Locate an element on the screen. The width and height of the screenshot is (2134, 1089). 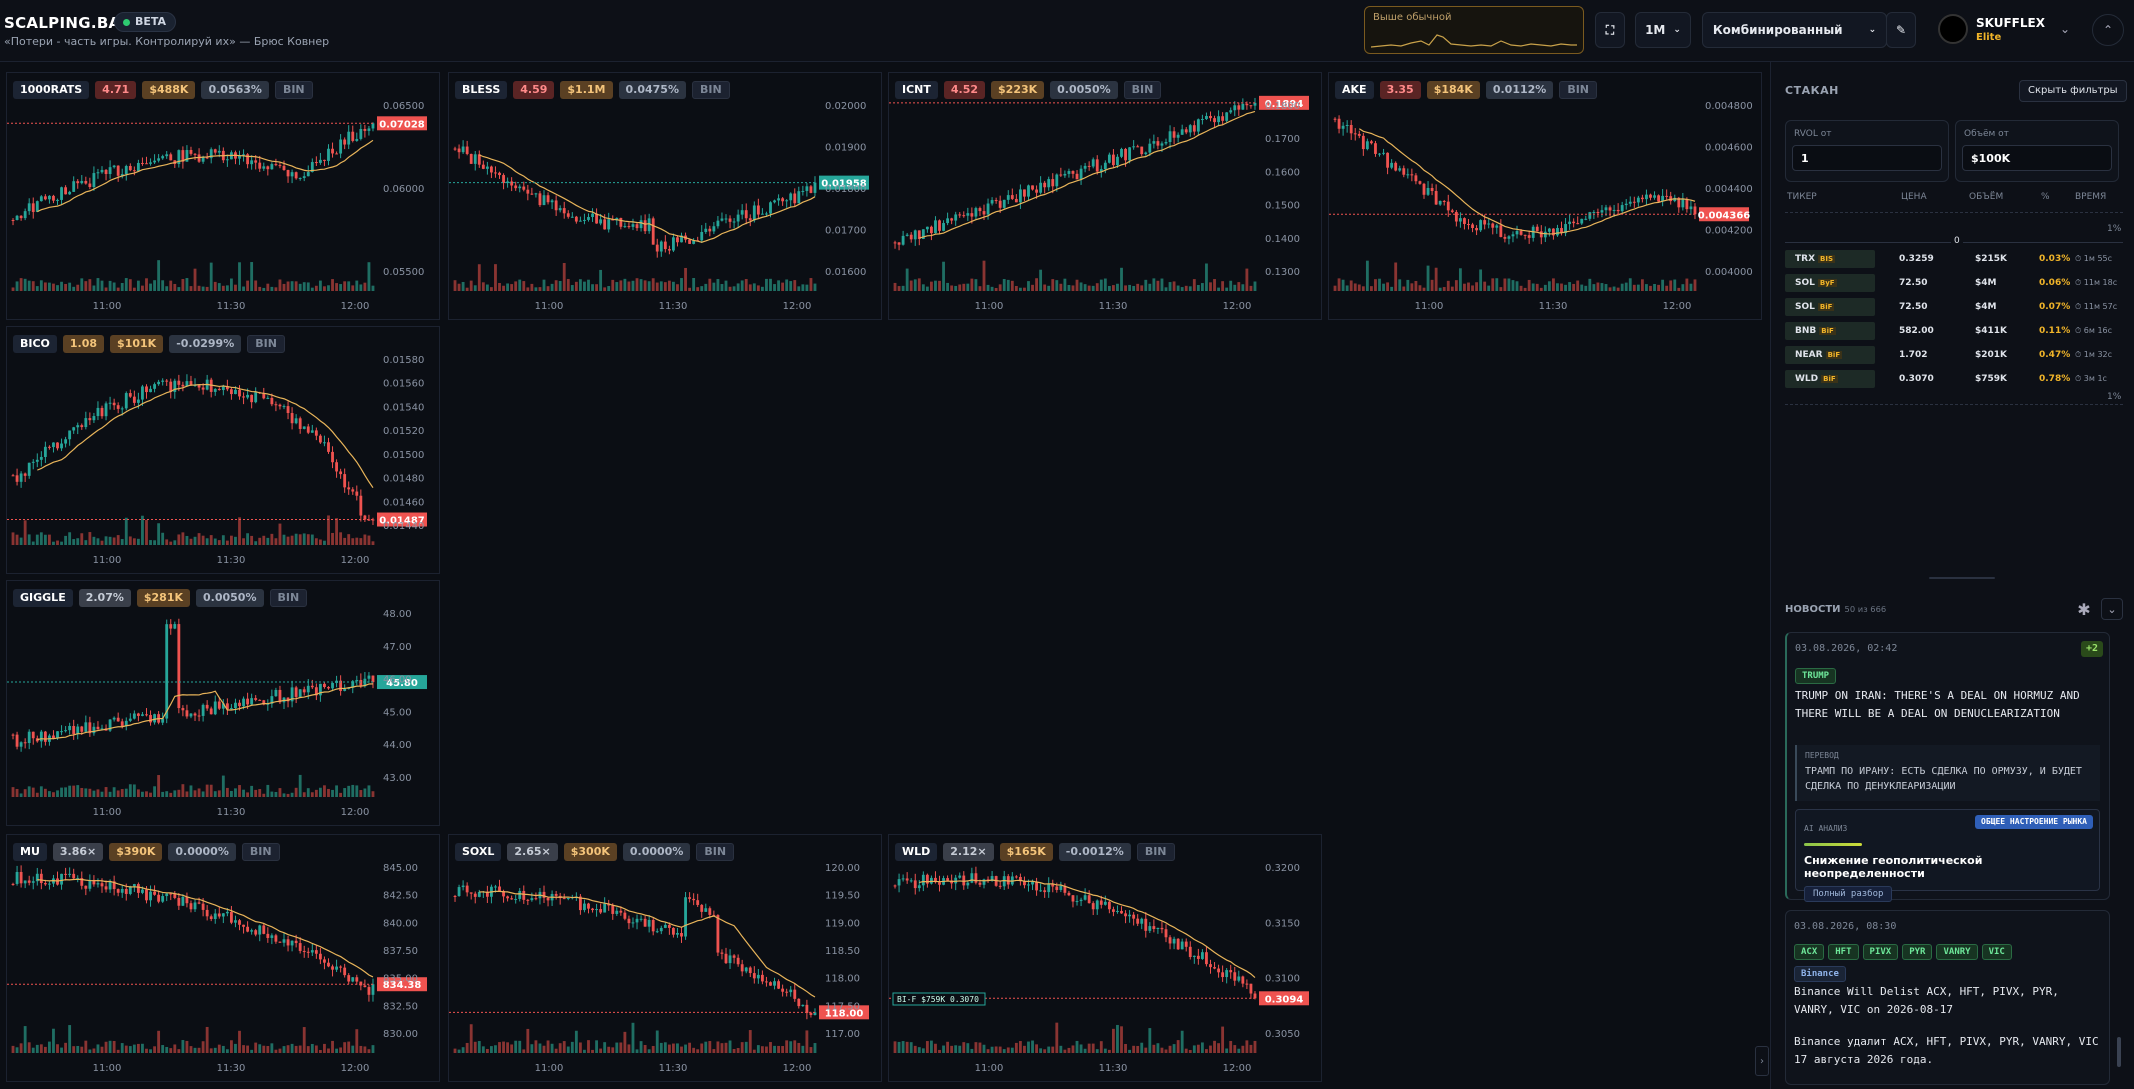
ticker-chip: ICNT is located at coordinates (916, 90).